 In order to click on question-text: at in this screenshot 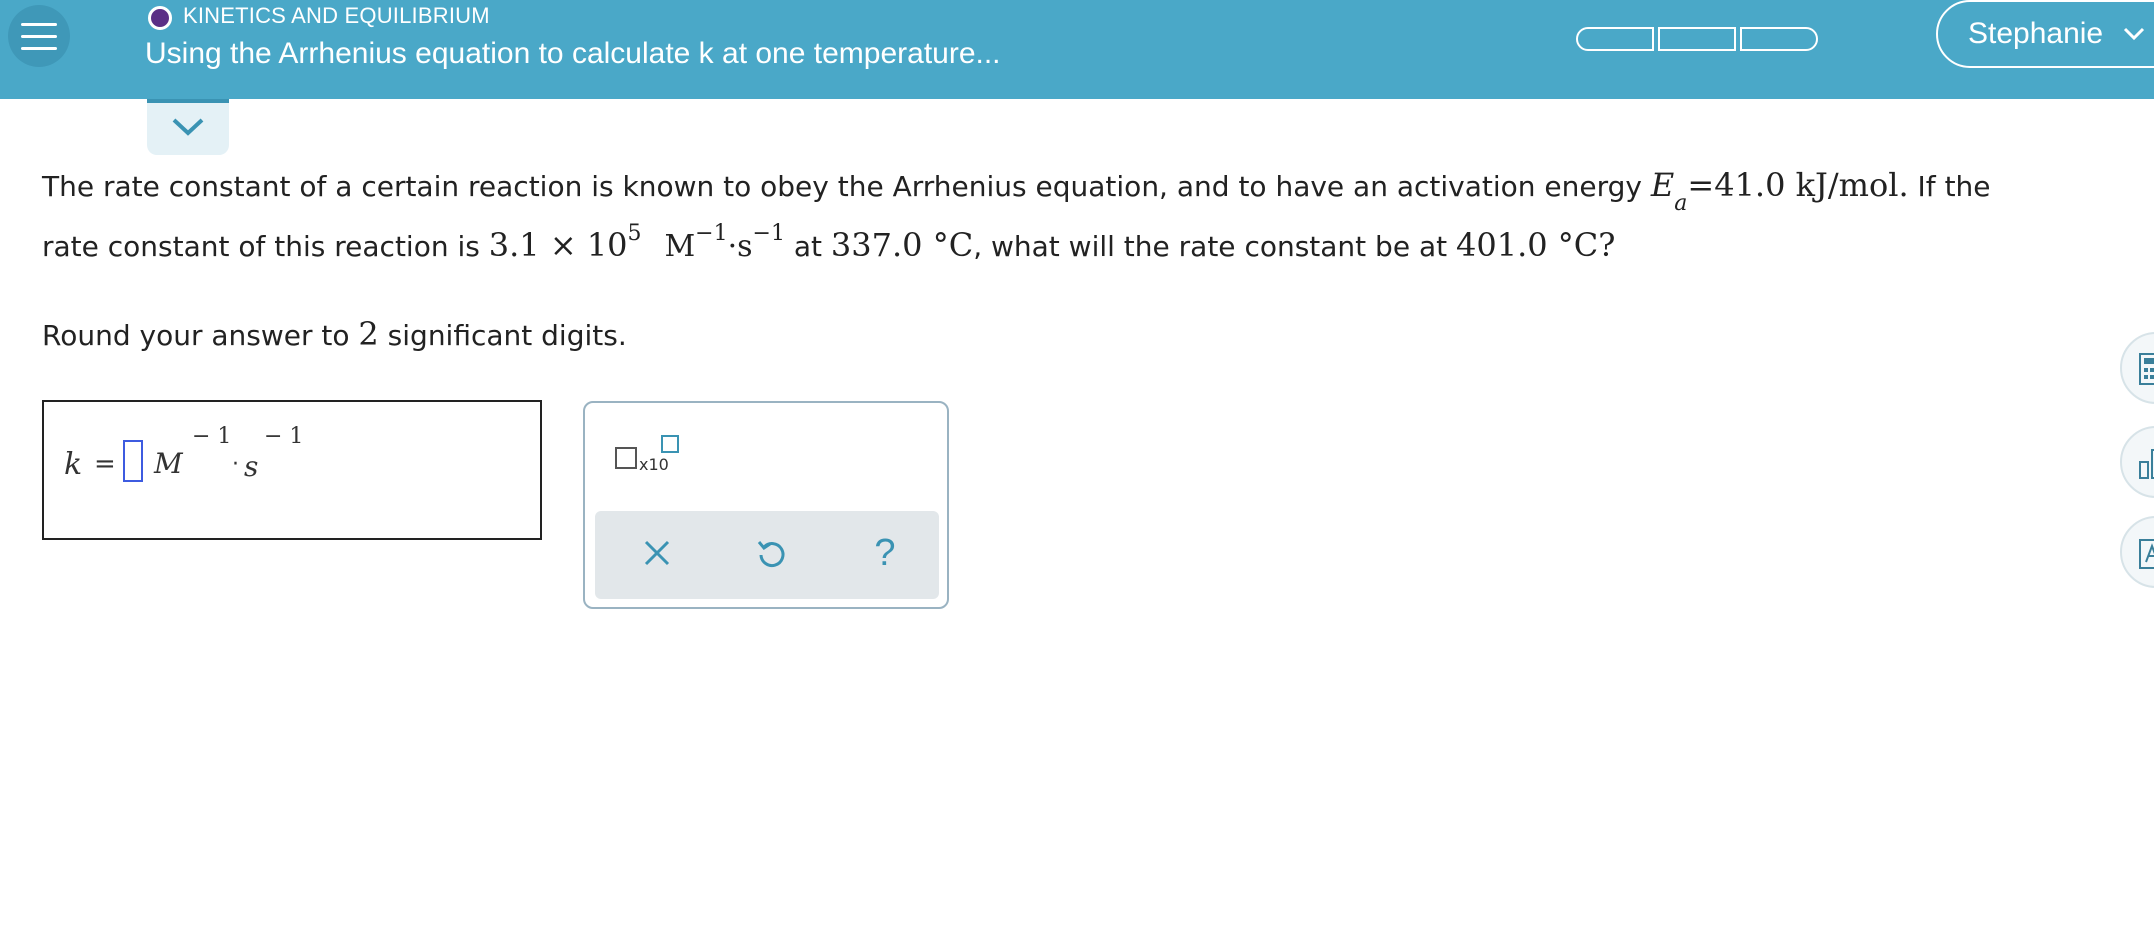, I will do `click(808, 246)`.